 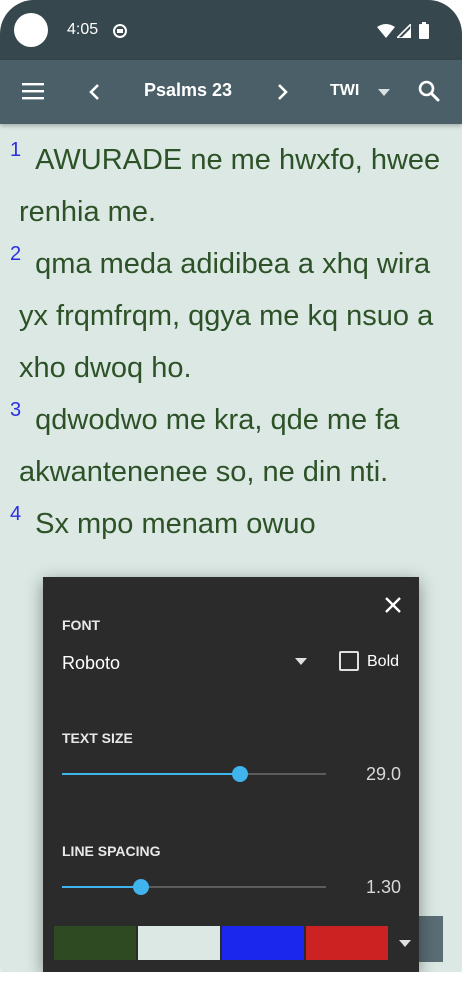 What do you see at coordinates (16, 410) in the screenshot?
I see `verse-number: 3` at bounding box center [16, 410].